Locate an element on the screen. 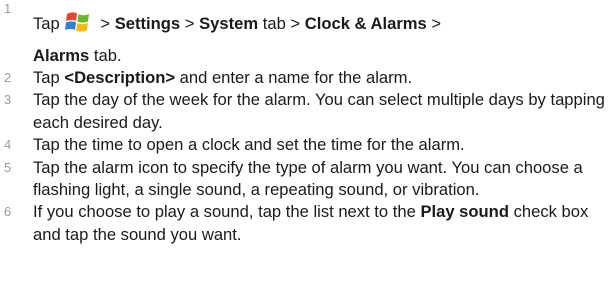  windows-start-logo-icon is located at coordinates (78, 23).